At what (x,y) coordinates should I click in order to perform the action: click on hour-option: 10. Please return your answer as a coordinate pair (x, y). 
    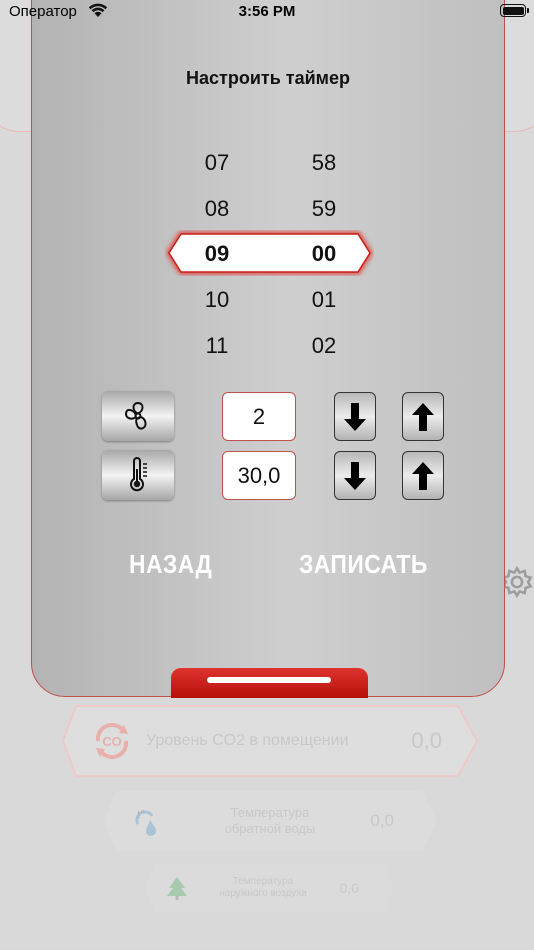
    Looking at the image, I should click on (217, 300).